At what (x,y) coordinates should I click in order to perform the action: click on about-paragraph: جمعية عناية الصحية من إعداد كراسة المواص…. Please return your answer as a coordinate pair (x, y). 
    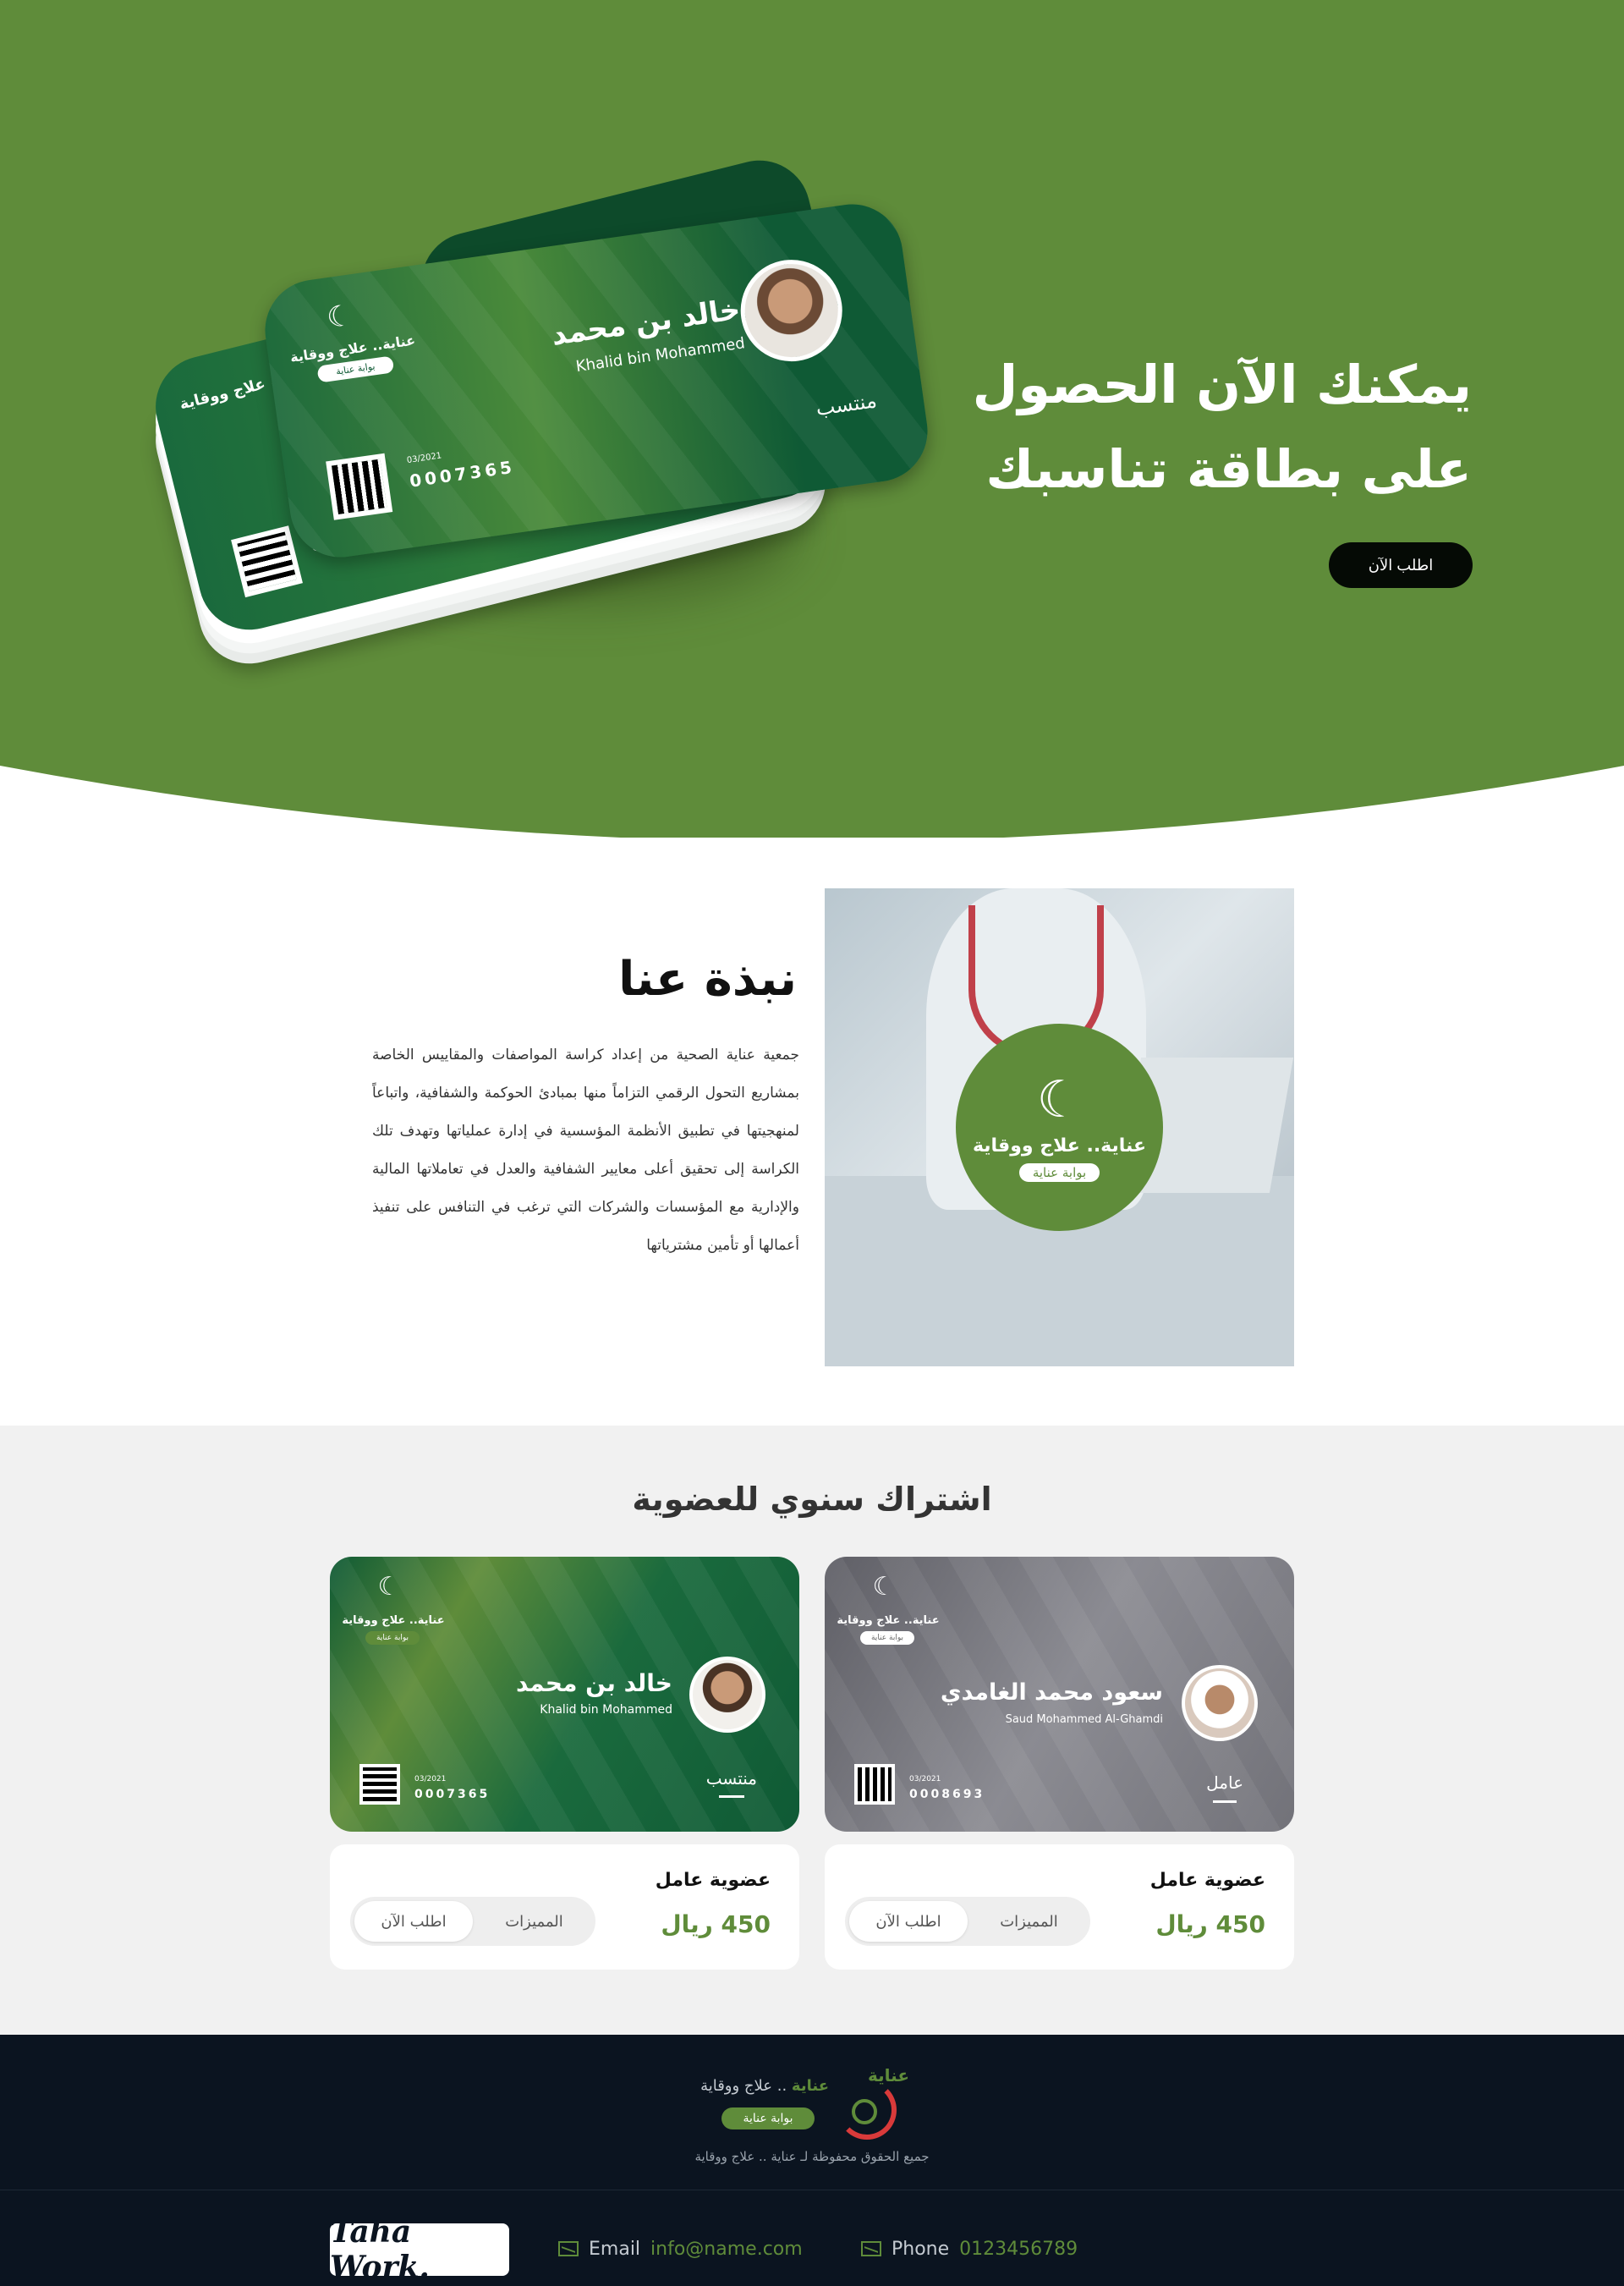
    Looking at the image, I should click on (585, 1150).